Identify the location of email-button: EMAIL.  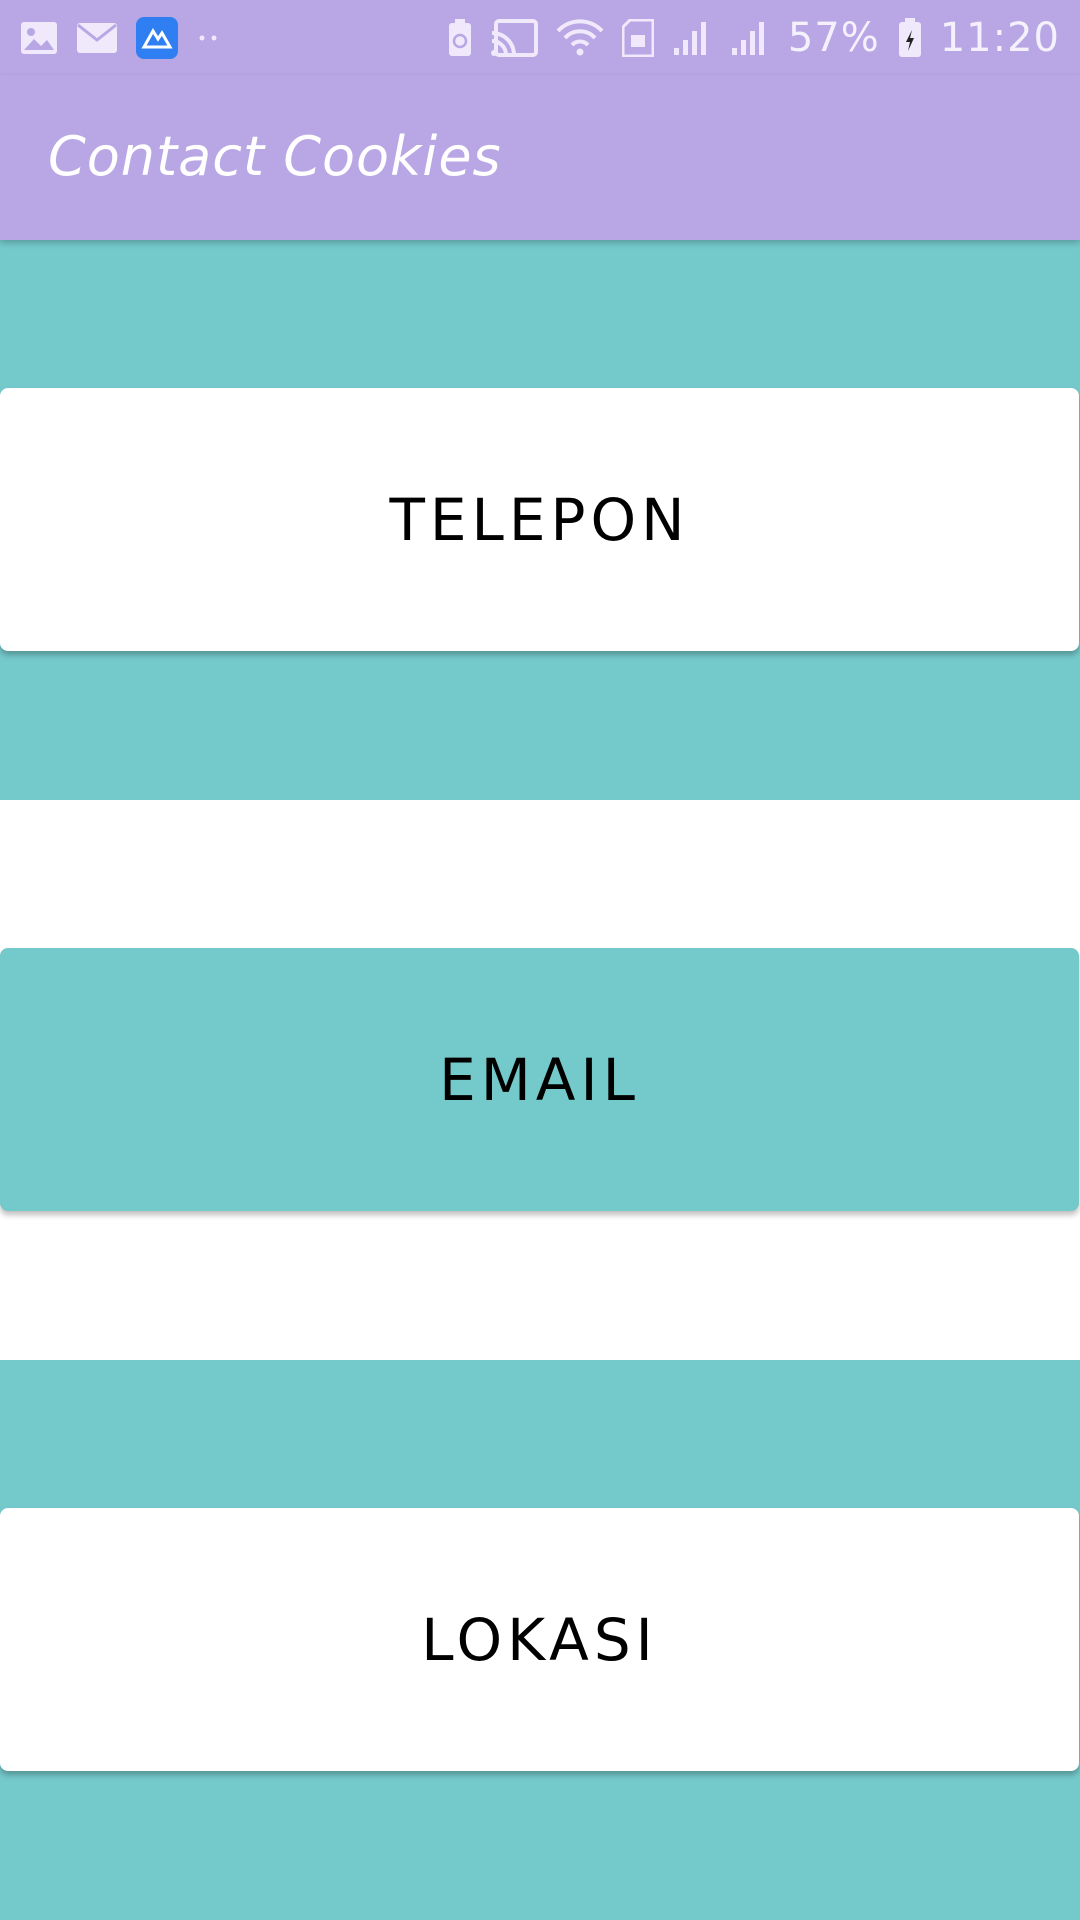
(539, 1079).